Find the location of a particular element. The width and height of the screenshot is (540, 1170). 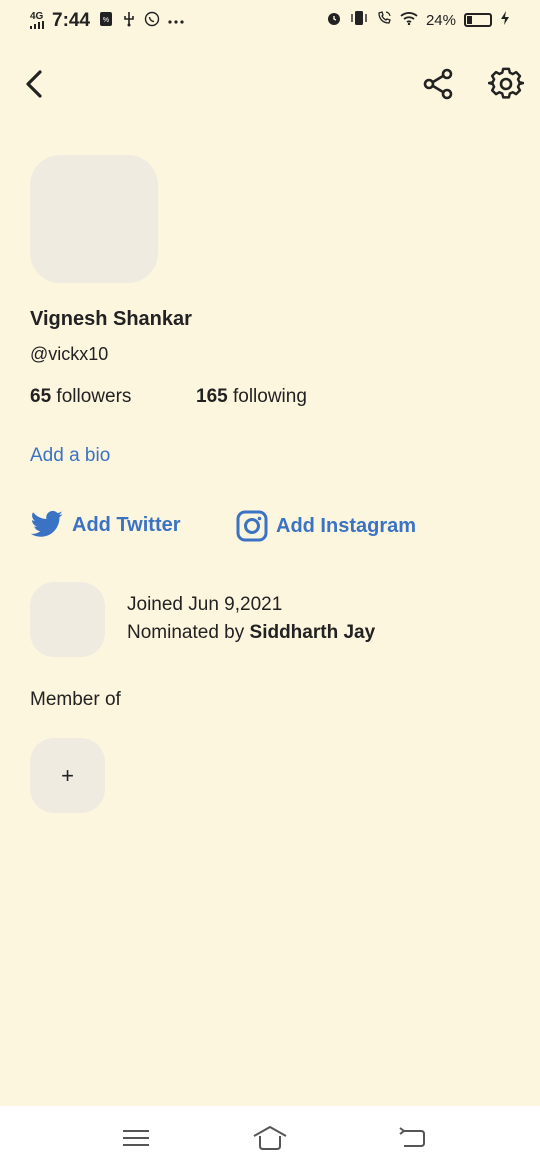

twitter-icon is located at coordinates (46, 523).